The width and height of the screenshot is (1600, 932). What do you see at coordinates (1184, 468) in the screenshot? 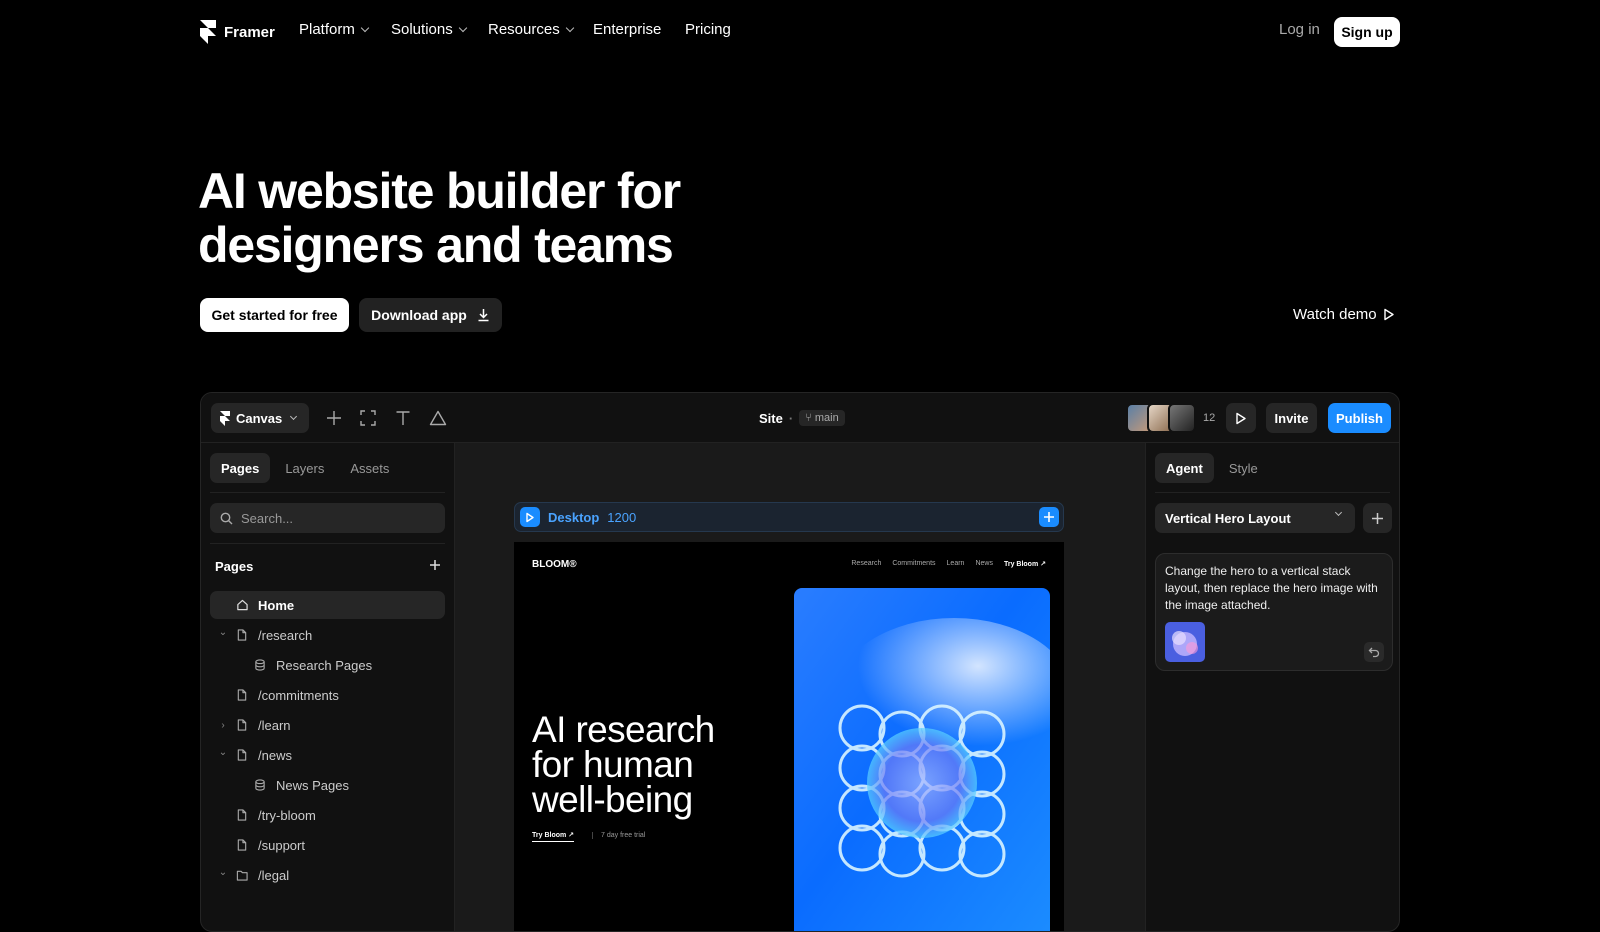
I see `tab-agent: Agent` at bounding box center [1184, 468].